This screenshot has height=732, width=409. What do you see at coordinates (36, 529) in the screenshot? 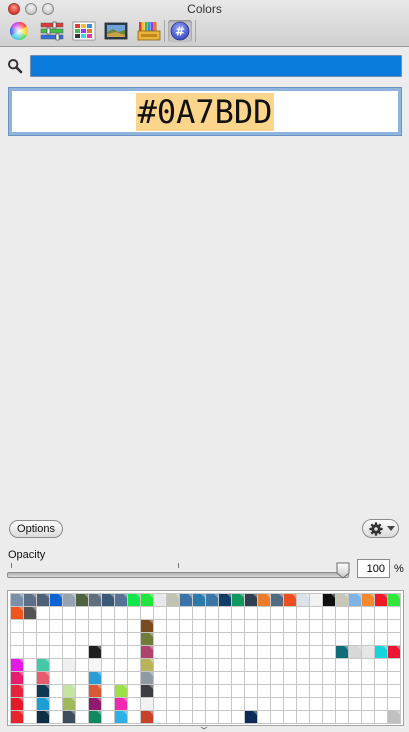
I see `options-button: Options` at bounding box center [36, 529].